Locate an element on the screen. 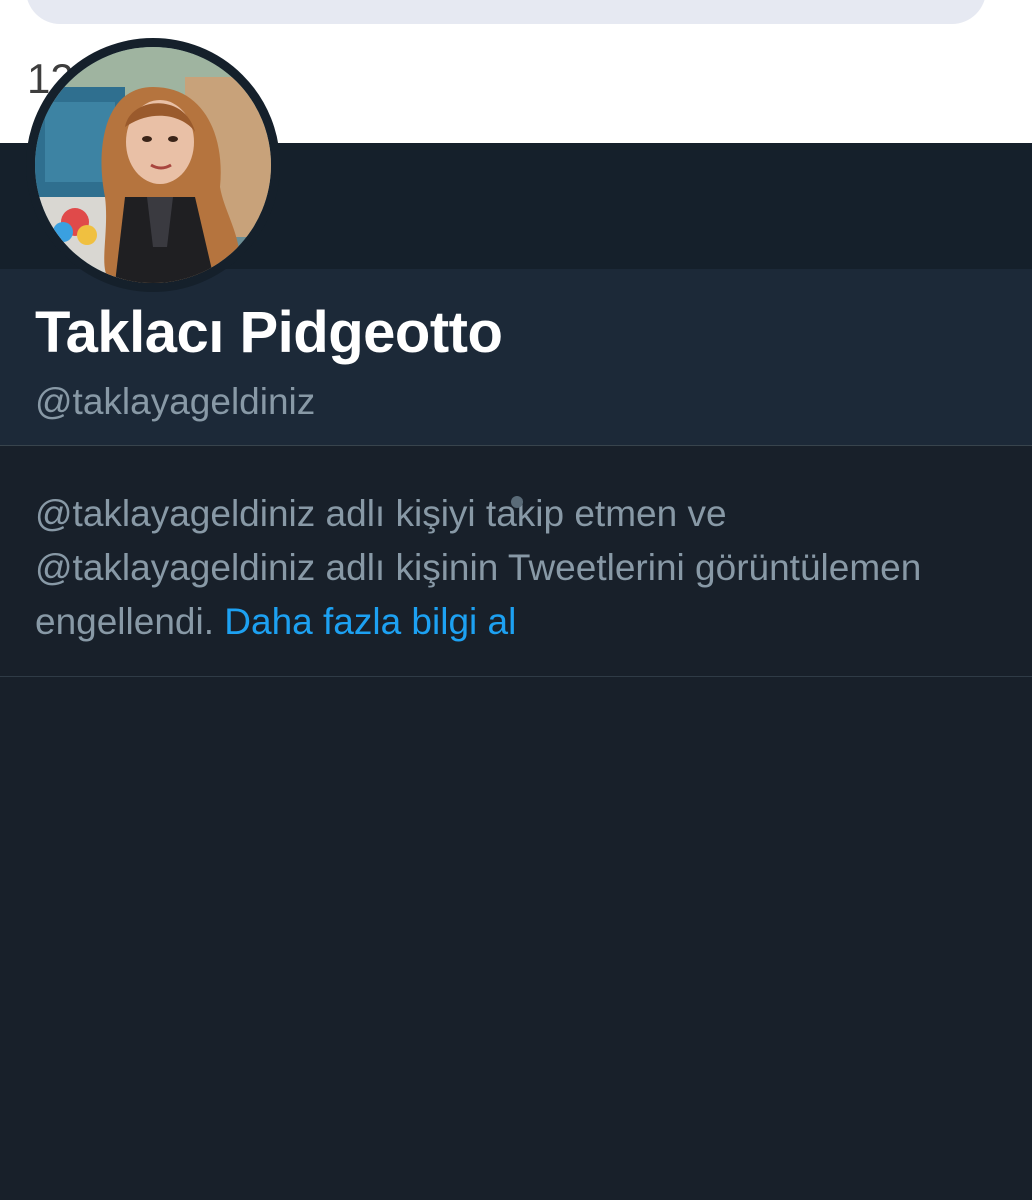 The height and width of the screenshot is (1200, 1032). profile-header: Taklacı Pidgeotto @taklayageldiniz is located at coordinates (516, 357).